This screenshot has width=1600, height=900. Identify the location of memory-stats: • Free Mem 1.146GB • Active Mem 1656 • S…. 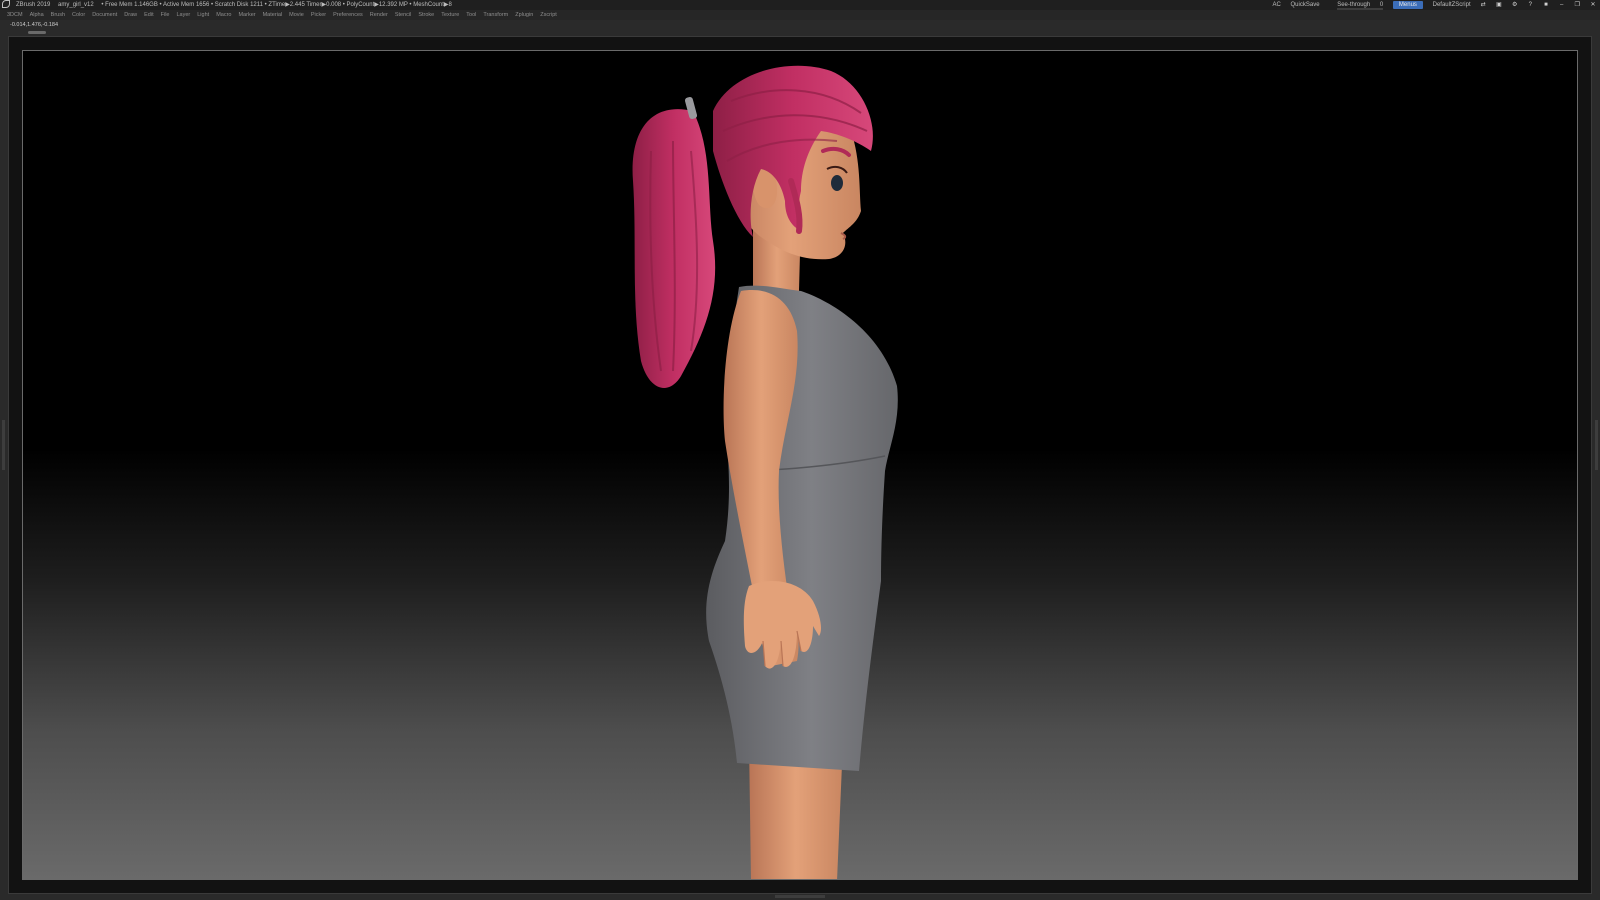
(276, 5).